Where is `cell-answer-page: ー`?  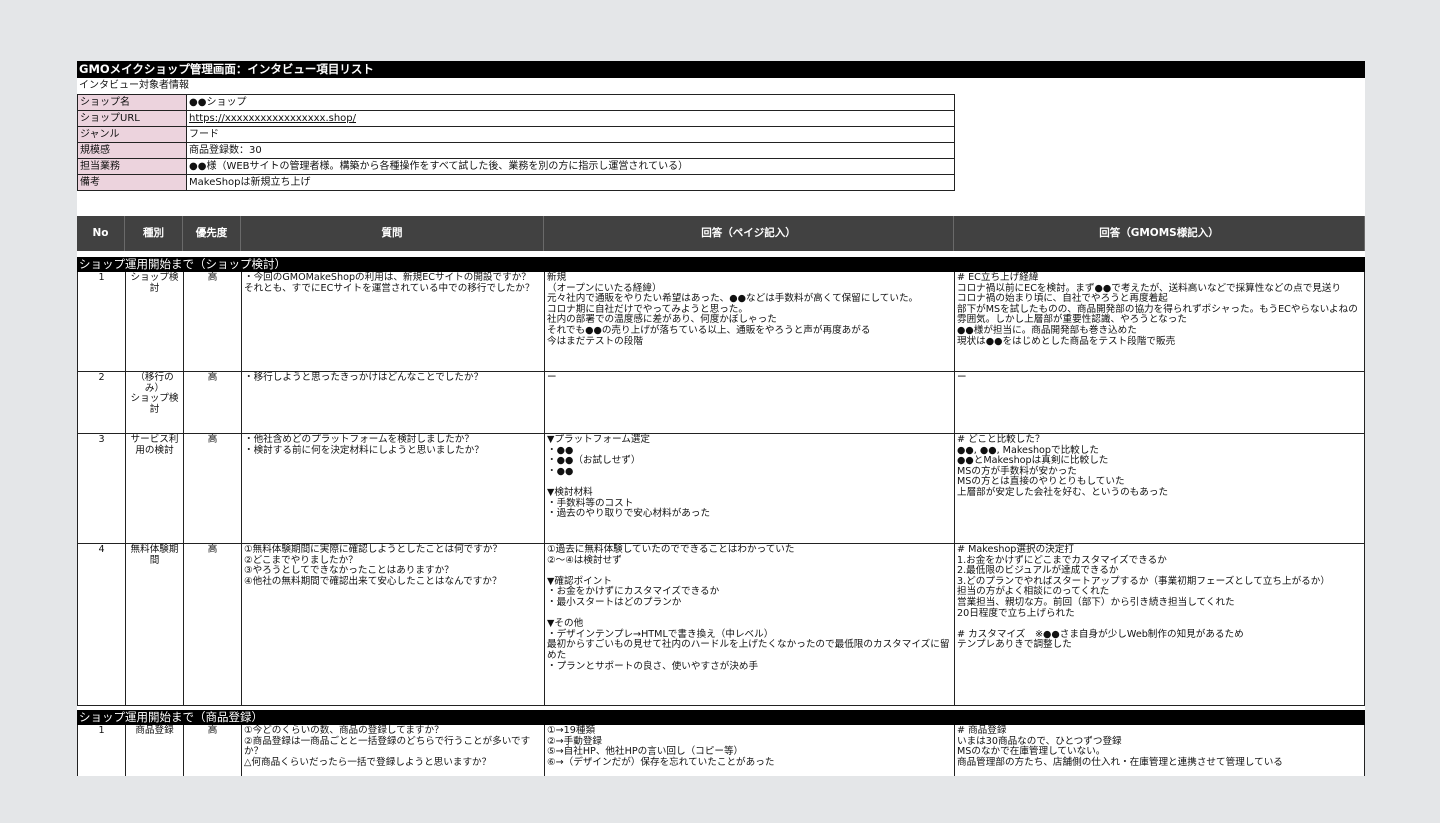
cell-answer-page: ー is located at coordinates (749, 402).